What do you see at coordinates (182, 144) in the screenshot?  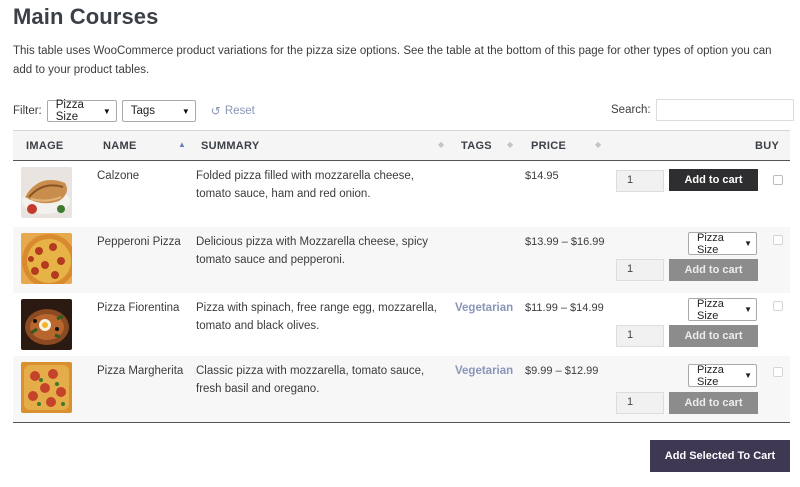 I see `sort-ascending-icon: ▲` at bounding box center [182, 144].